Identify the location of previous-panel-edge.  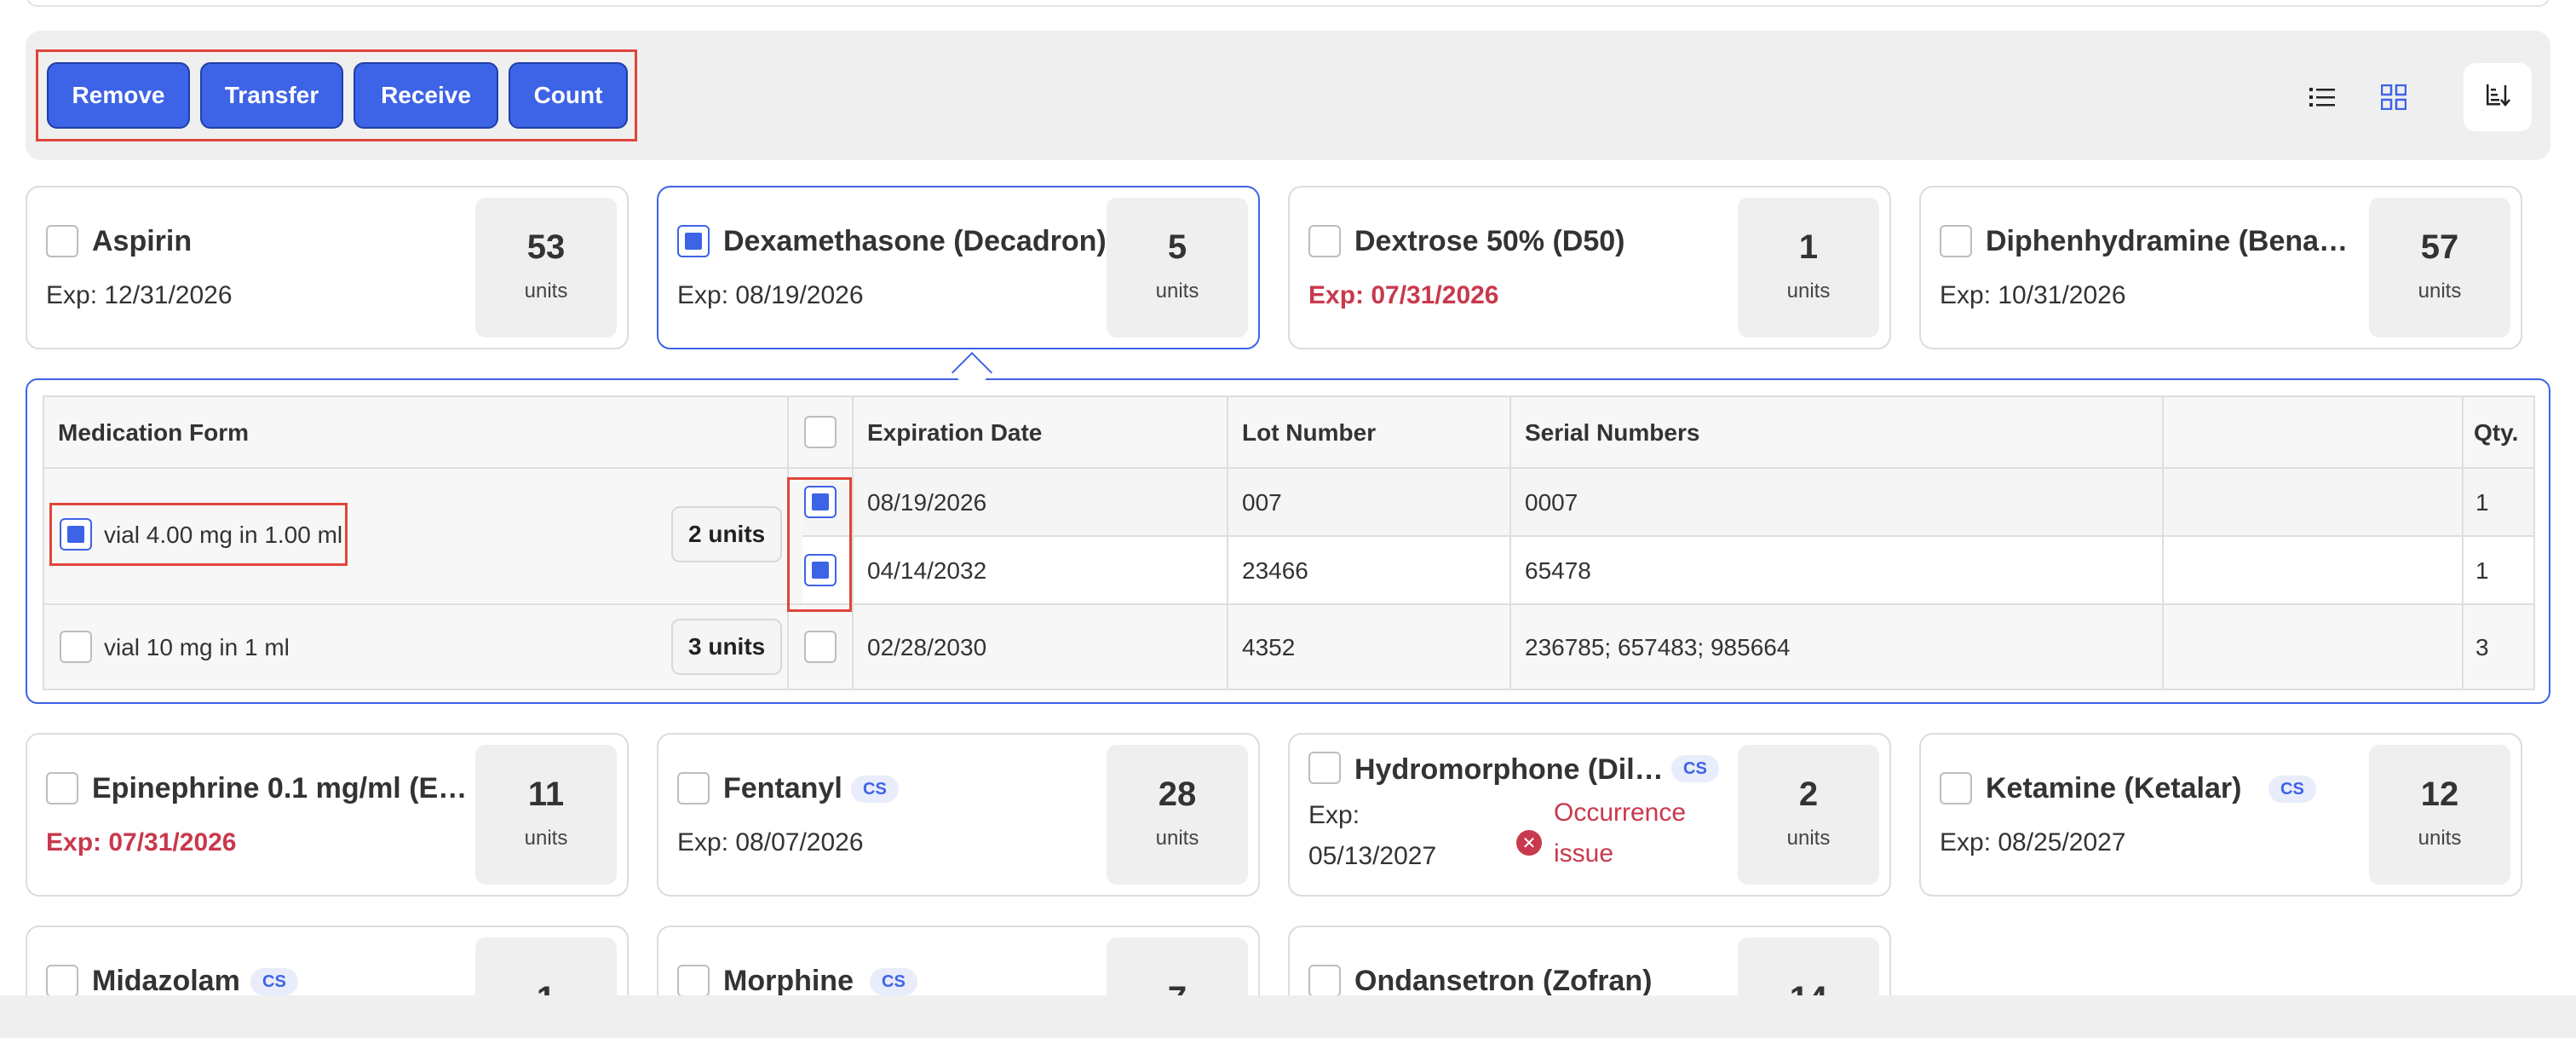
(1288, 3).